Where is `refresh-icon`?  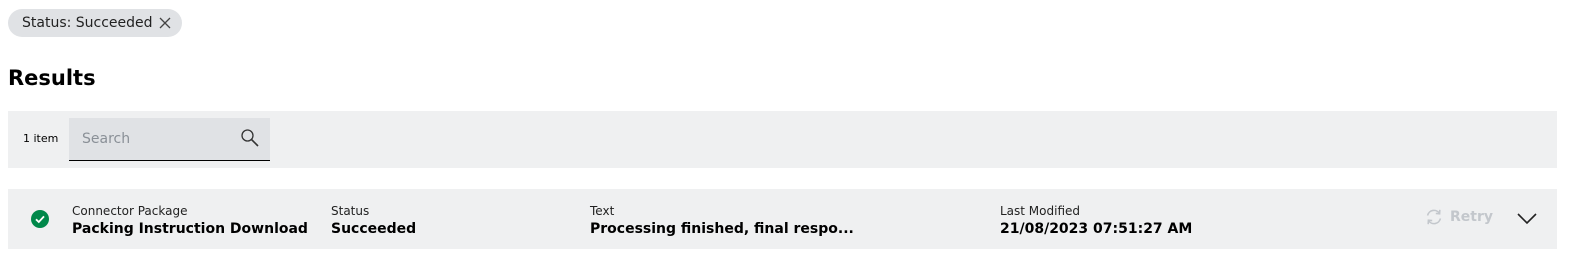 refresh-icon is located at coordinates (1434, 217).